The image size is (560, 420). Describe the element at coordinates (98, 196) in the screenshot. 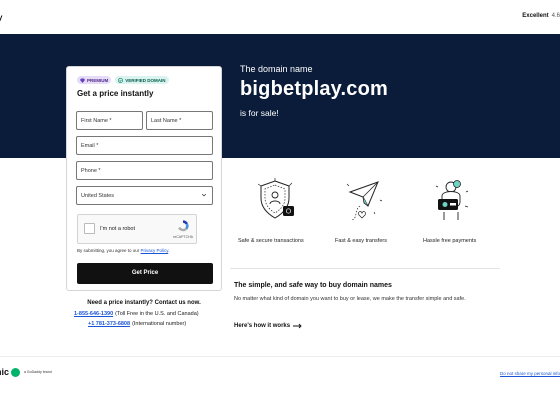

I see `country-value: United States` at that location.